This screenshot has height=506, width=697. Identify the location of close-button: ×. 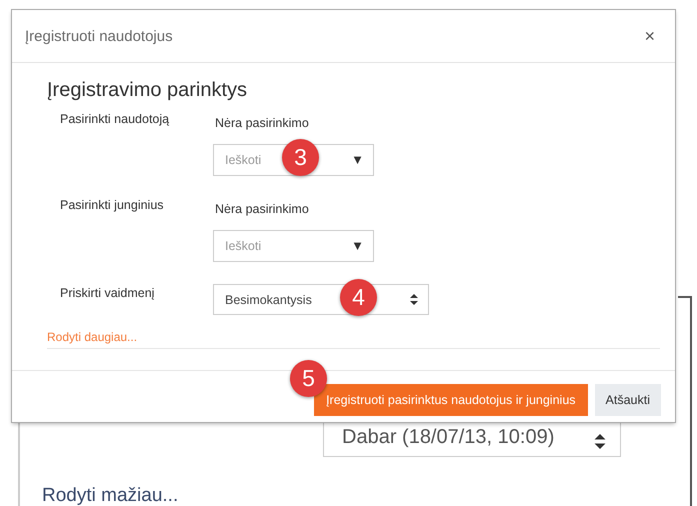
(649, 36).